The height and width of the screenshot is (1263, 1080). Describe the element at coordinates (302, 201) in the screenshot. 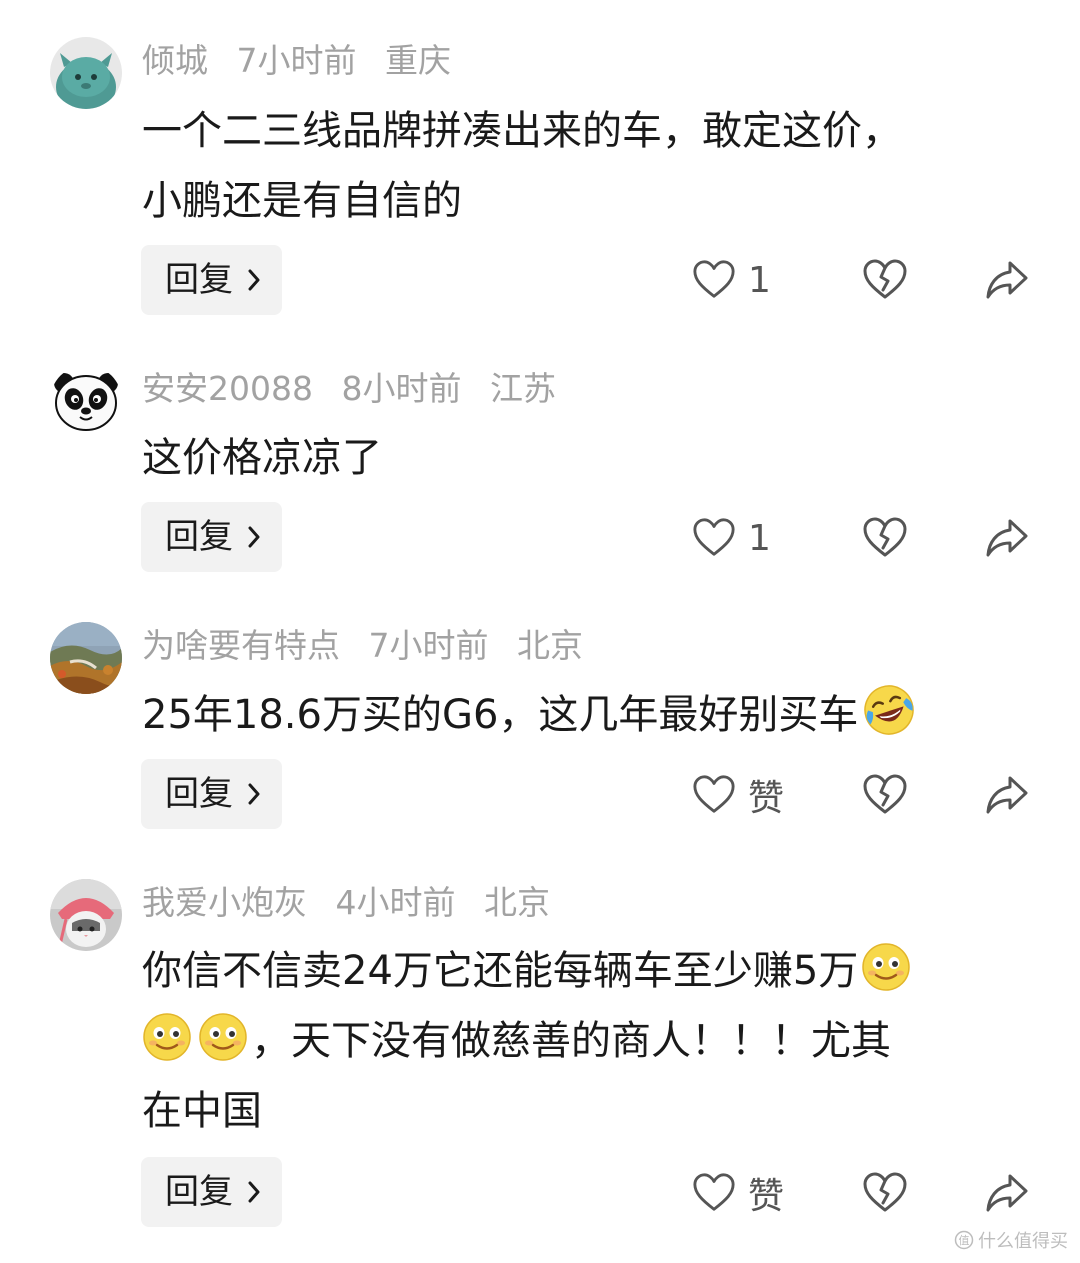

I see `comment-text-line: 小鹏还是有自信的` at that location.